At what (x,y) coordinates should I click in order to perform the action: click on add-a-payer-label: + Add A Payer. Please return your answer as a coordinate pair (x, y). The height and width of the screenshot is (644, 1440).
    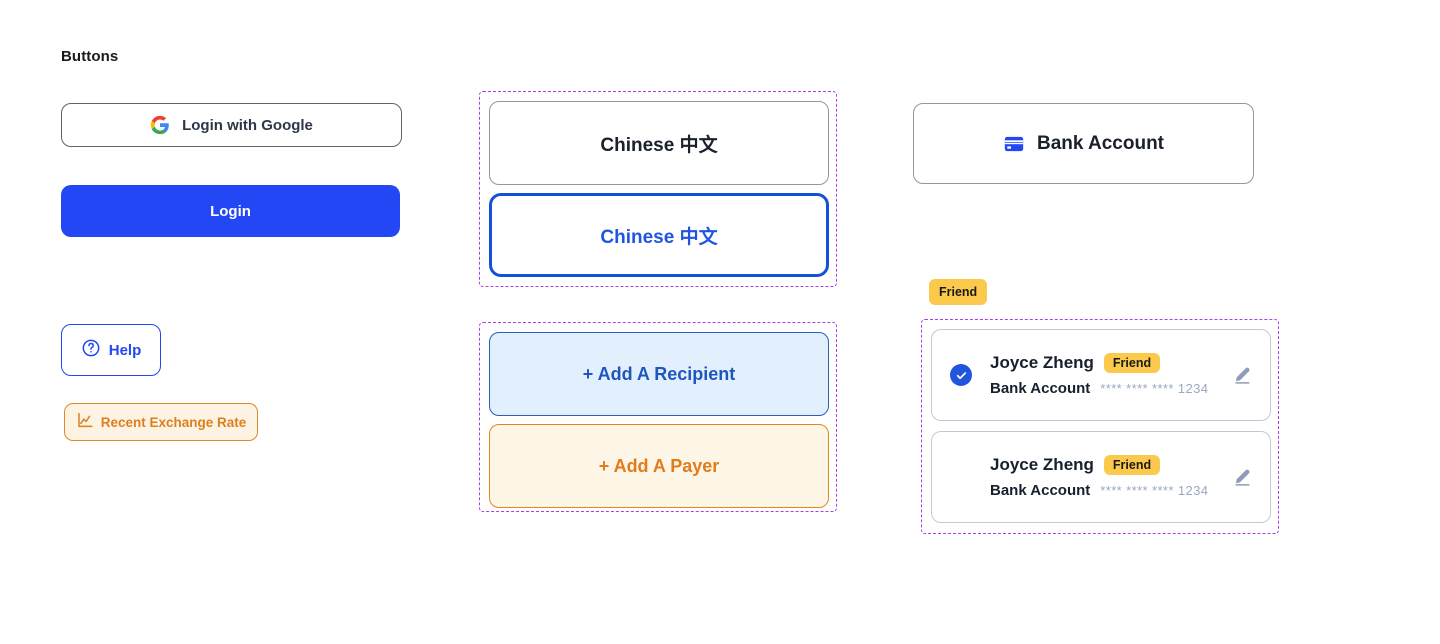
    Looking at the image, I should click on (659, 465).